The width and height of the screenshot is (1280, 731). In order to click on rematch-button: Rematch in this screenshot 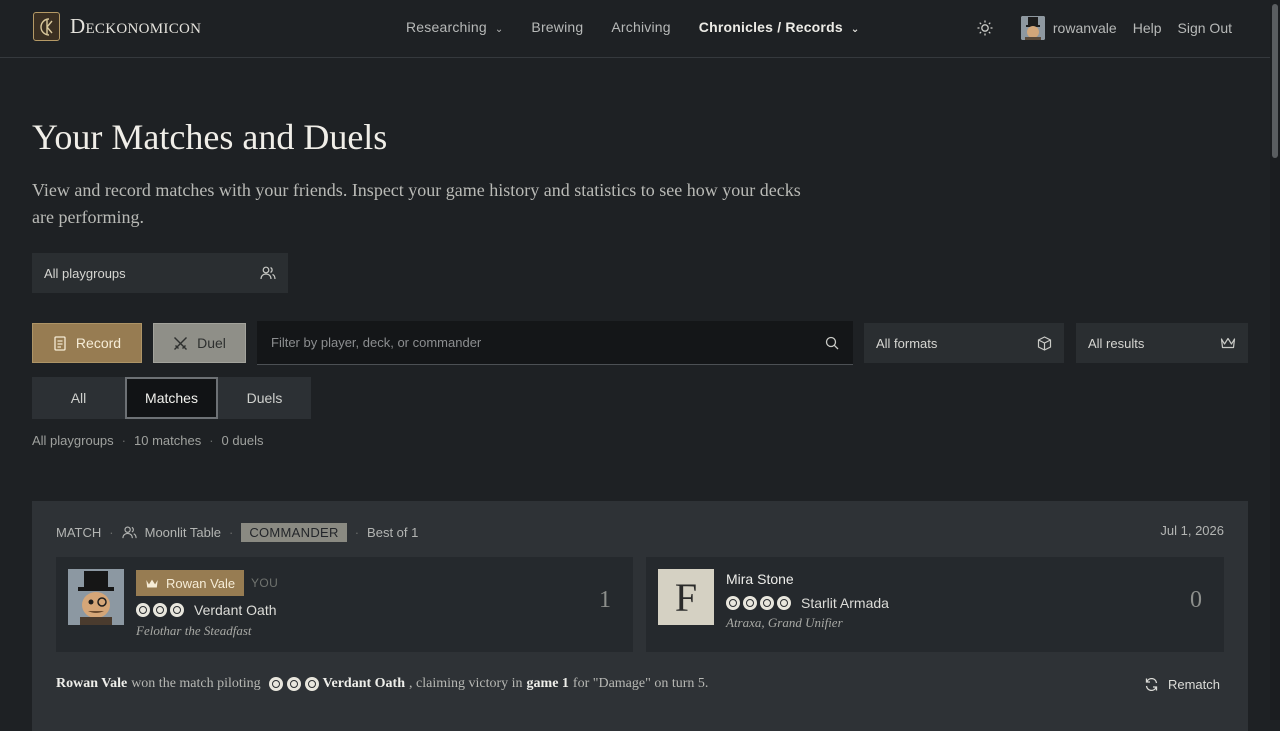, I will do `click(1182, 684)`.